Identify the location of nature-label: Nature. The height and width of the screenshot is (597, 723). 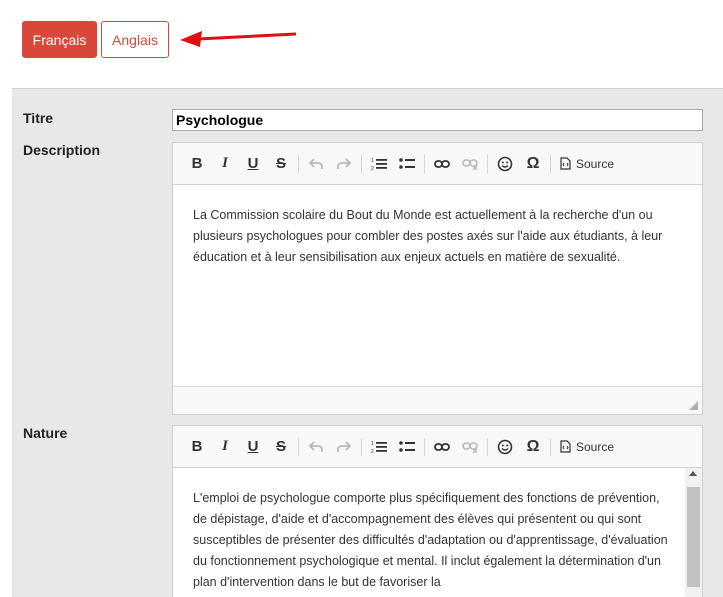
(45, 433).